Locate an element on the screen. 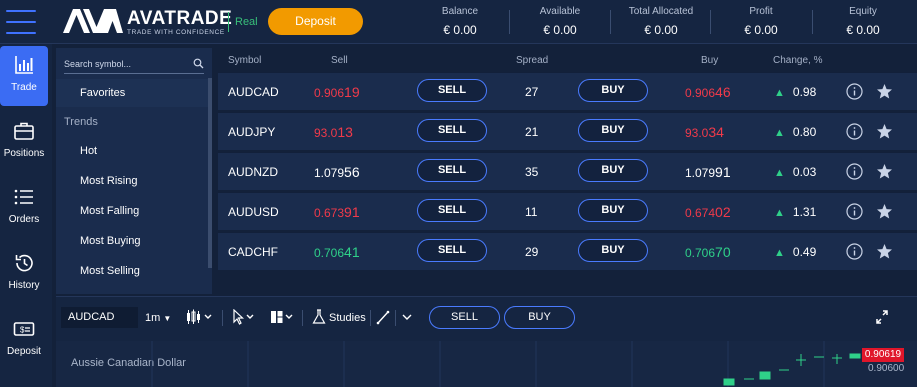 This screenshot has width=917, height=387. studies-button: Studies is located at coordinates (347, 318).